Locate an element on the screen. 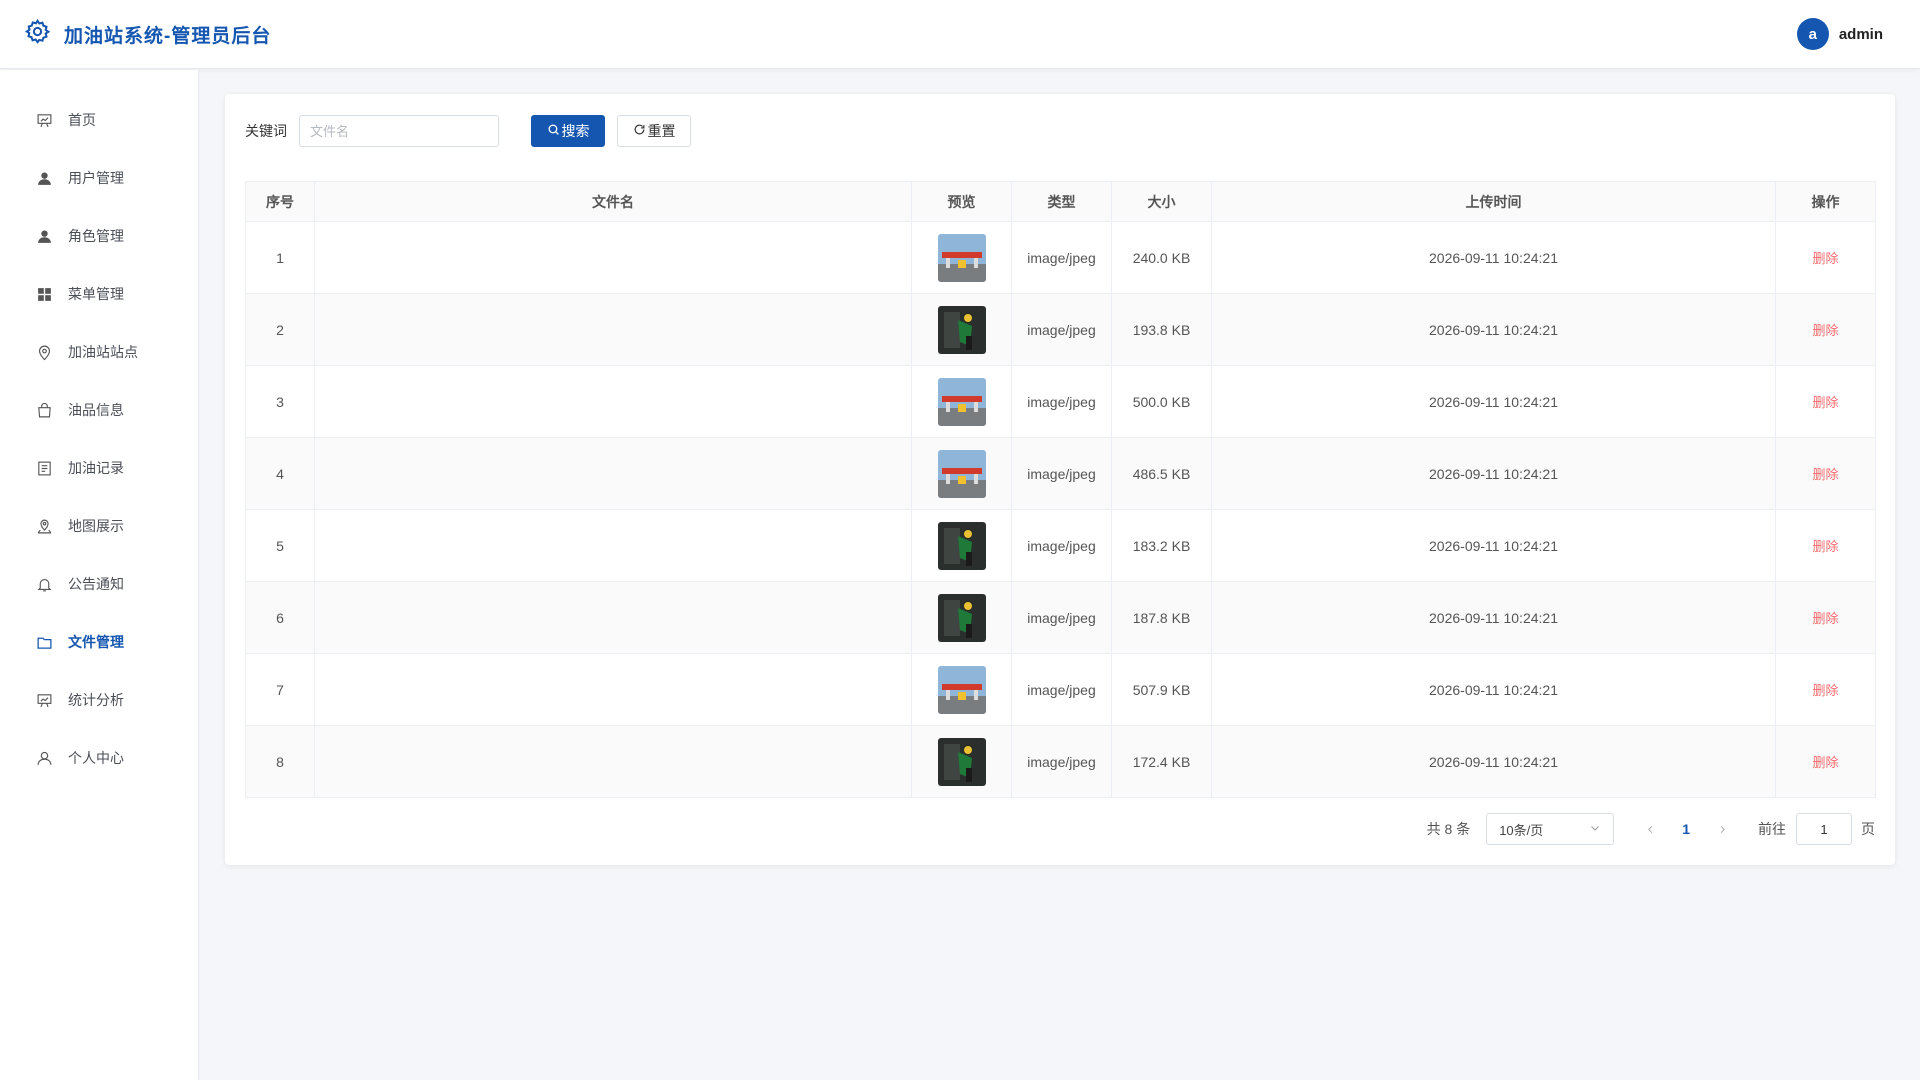 Image resolution: width=1920 pixels, height=1080 pixels. goto-page-input is located at coordinates (1824, 829).